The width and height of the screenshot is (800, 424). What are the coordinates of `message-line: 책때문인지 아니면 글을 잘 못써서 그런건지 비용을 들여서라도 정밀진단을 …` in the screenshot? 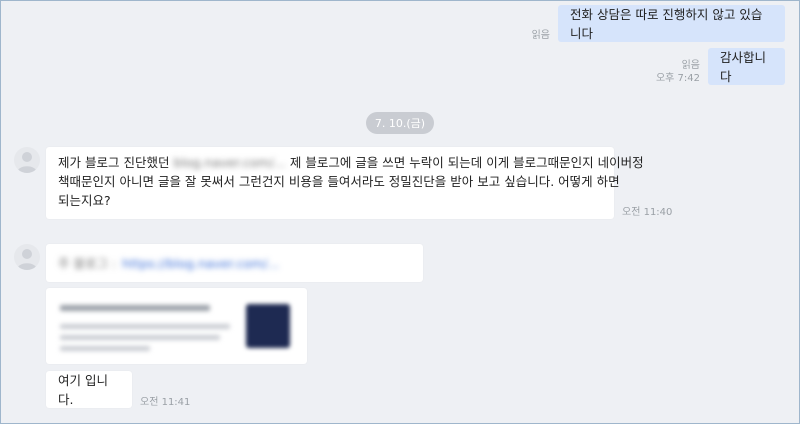 It's located at (339, 181).